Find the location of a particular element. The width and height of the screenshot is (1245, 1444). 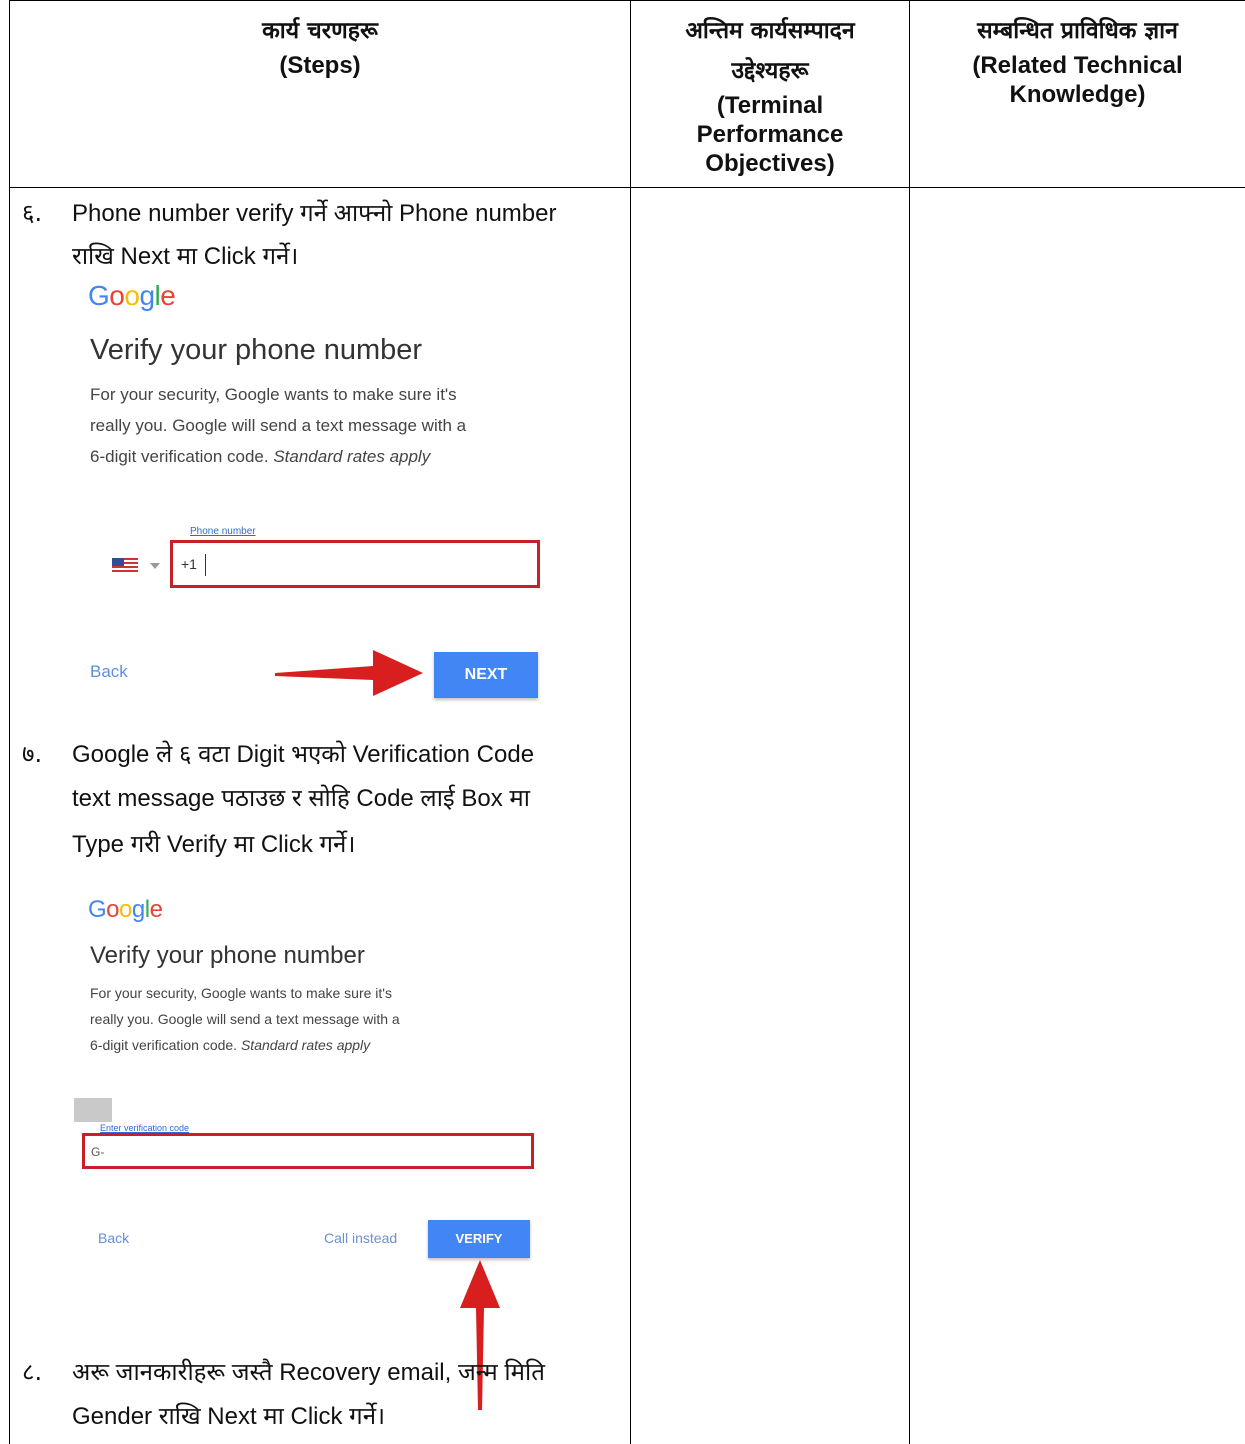

panel1-standard-rates: Standard rates apply is located at coordinates (352, 456).